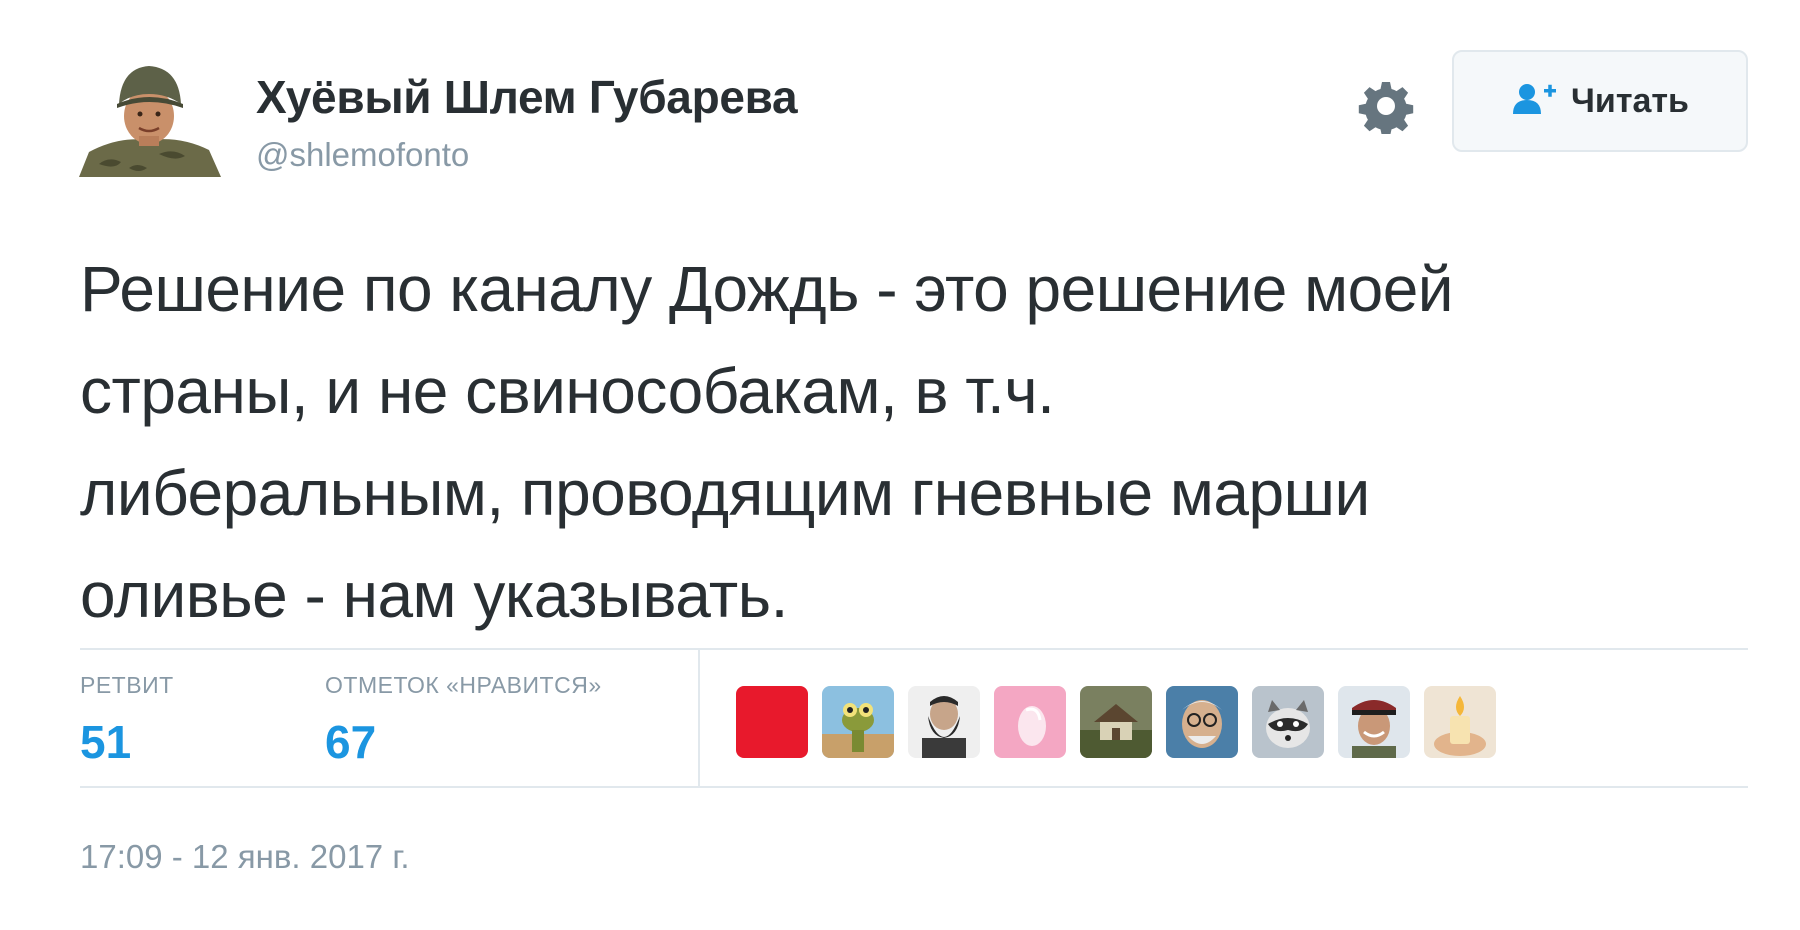  I want to click on author-name: Хуёвый Шлем Губарева, so click(527, 97).